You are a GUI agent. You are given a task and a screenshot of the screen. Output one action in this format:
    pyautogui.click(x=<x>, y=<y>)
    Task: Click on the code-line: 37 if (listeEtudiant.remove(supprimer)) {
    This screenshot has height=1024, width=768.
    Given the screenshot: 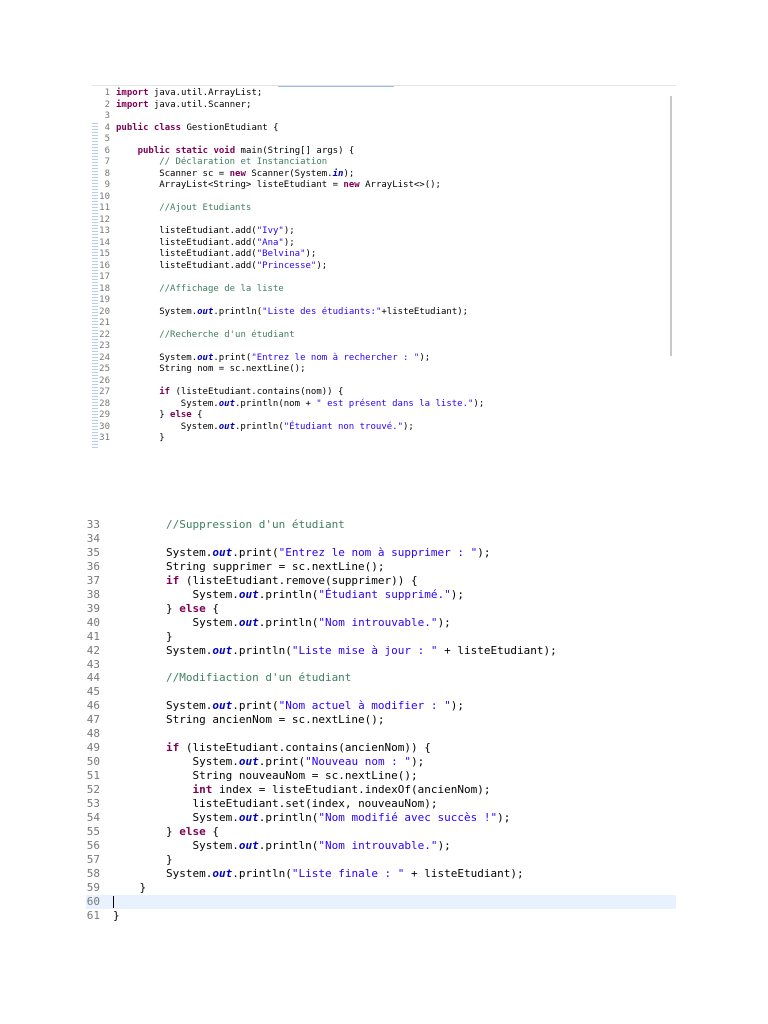 What is the action you would take?
    pyautogui.click(x=381, y=581)
    